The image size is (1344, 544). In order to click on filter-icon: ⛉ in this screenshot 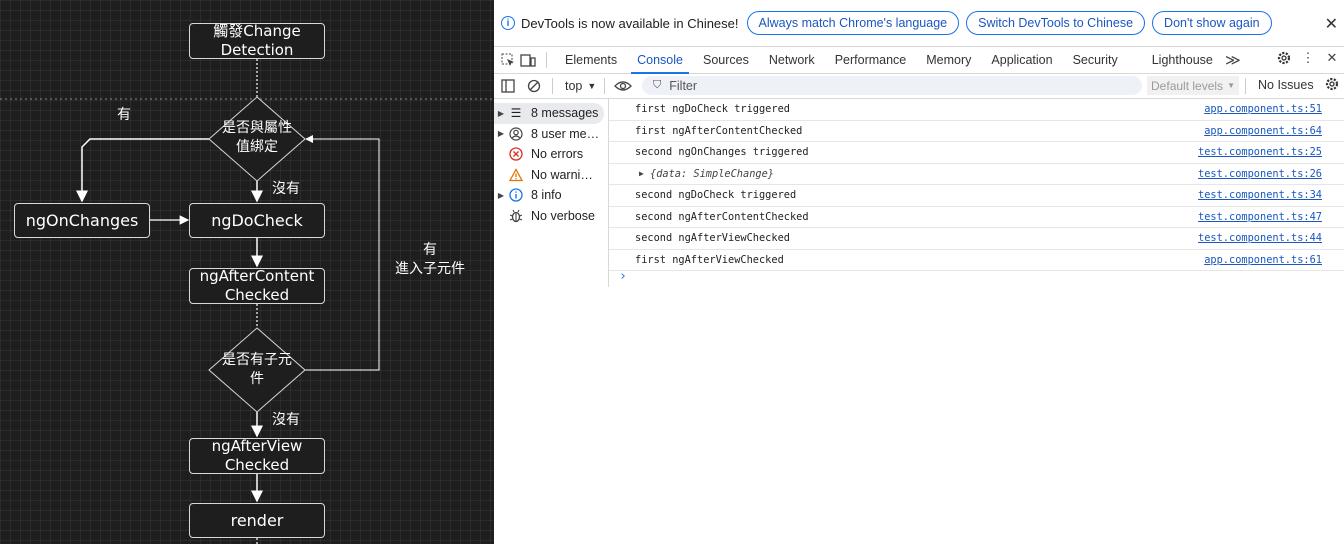, I will do `click(657, 85)`.